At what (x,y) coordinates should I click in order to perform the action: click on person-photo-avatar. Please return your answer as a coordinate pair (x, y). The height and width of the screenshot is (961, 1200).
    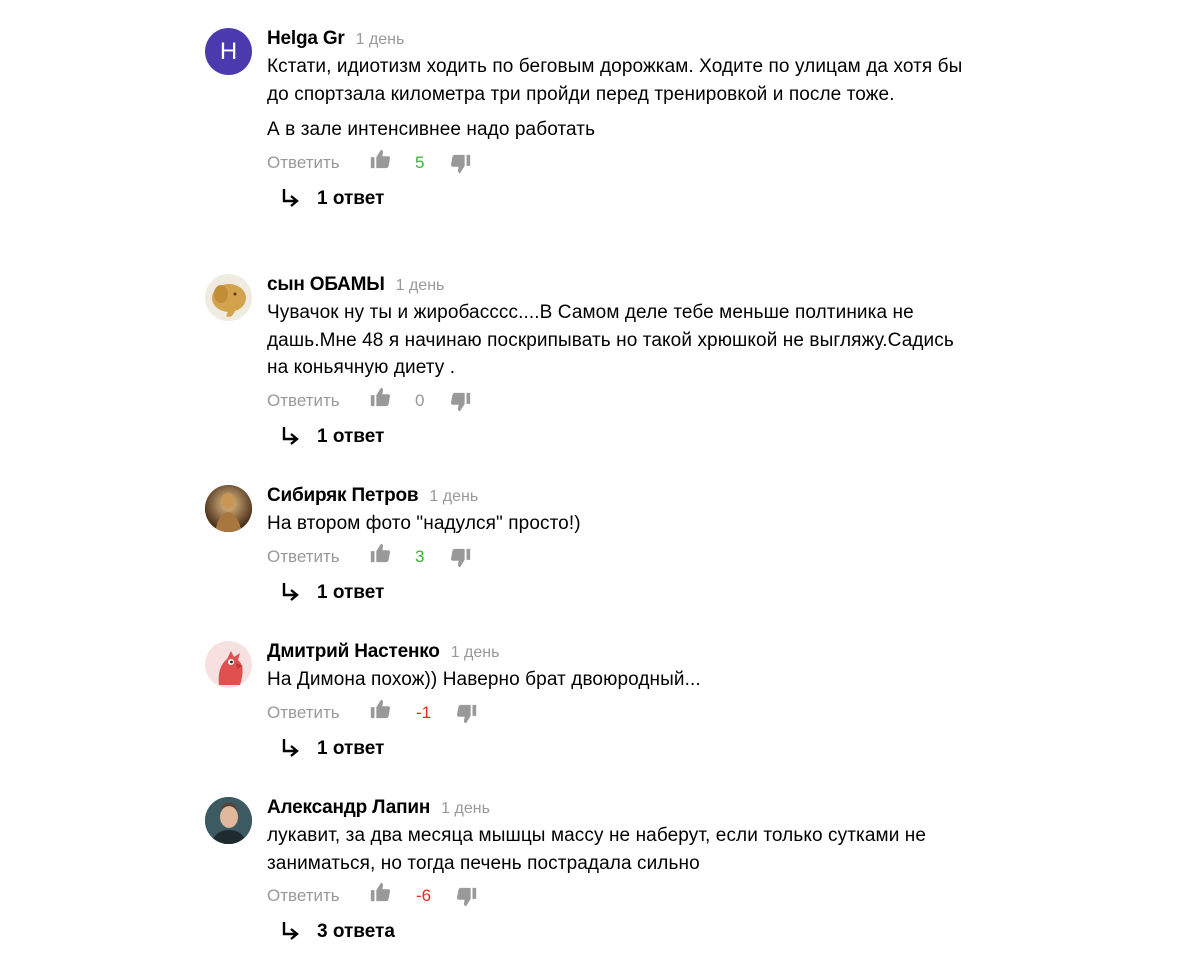
    Looking at the image, I should click on (228, 820).